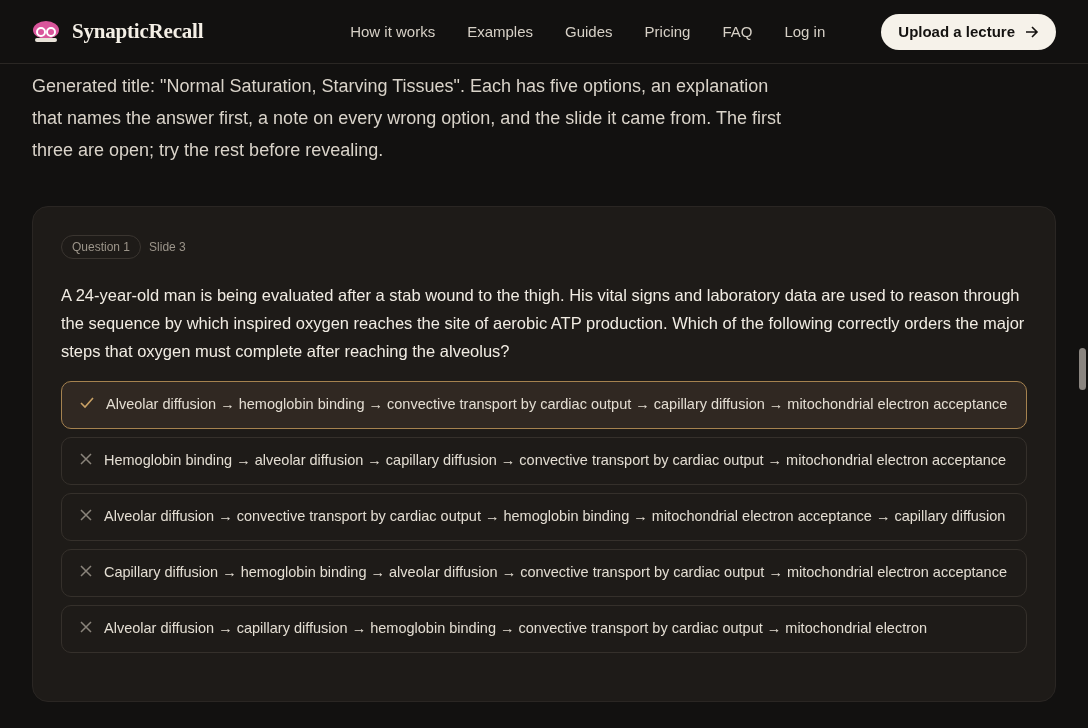  I want to click on brand-name: SynapticRecall, so click(138, 31).